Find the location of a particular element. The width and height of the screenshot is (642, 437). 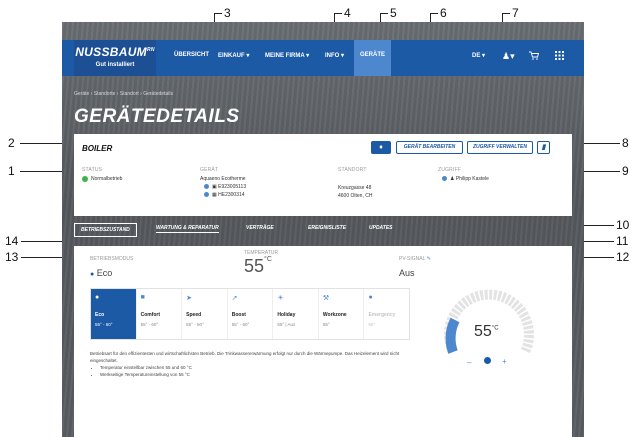

brand-name: NUSSBAUM is located at coordinates (111, 52).